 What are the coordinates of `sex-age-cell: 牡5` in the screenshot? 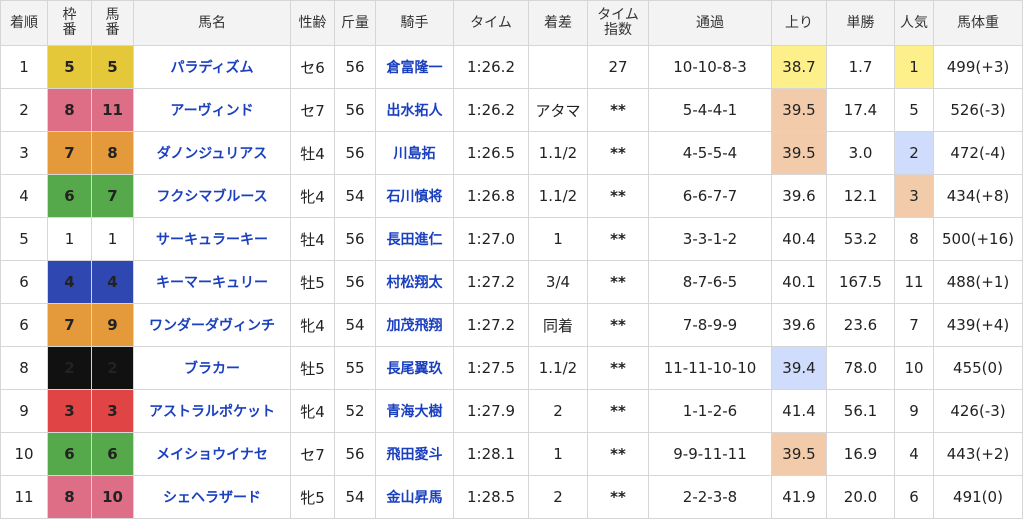 It's located at (312, 282).